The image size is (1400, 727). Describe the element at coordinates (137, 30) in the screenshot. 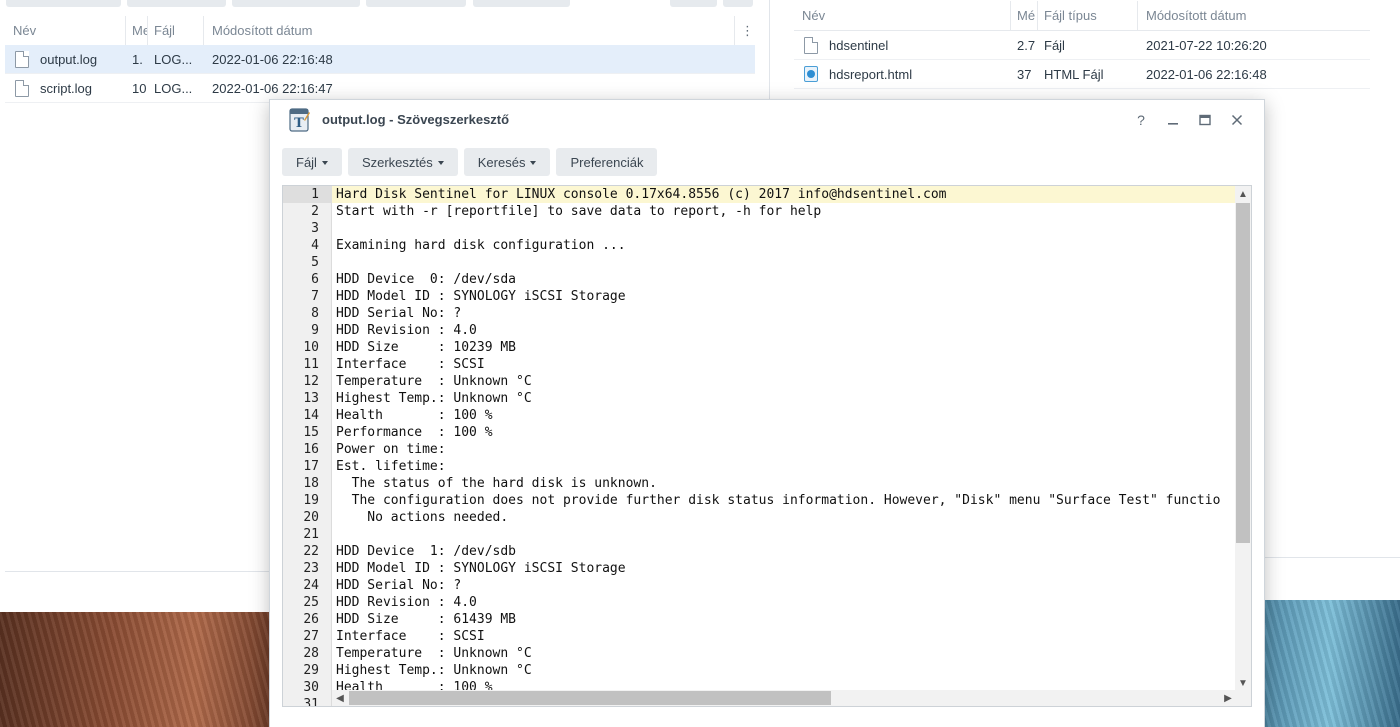

I see `column-header-size: Me` at that location.